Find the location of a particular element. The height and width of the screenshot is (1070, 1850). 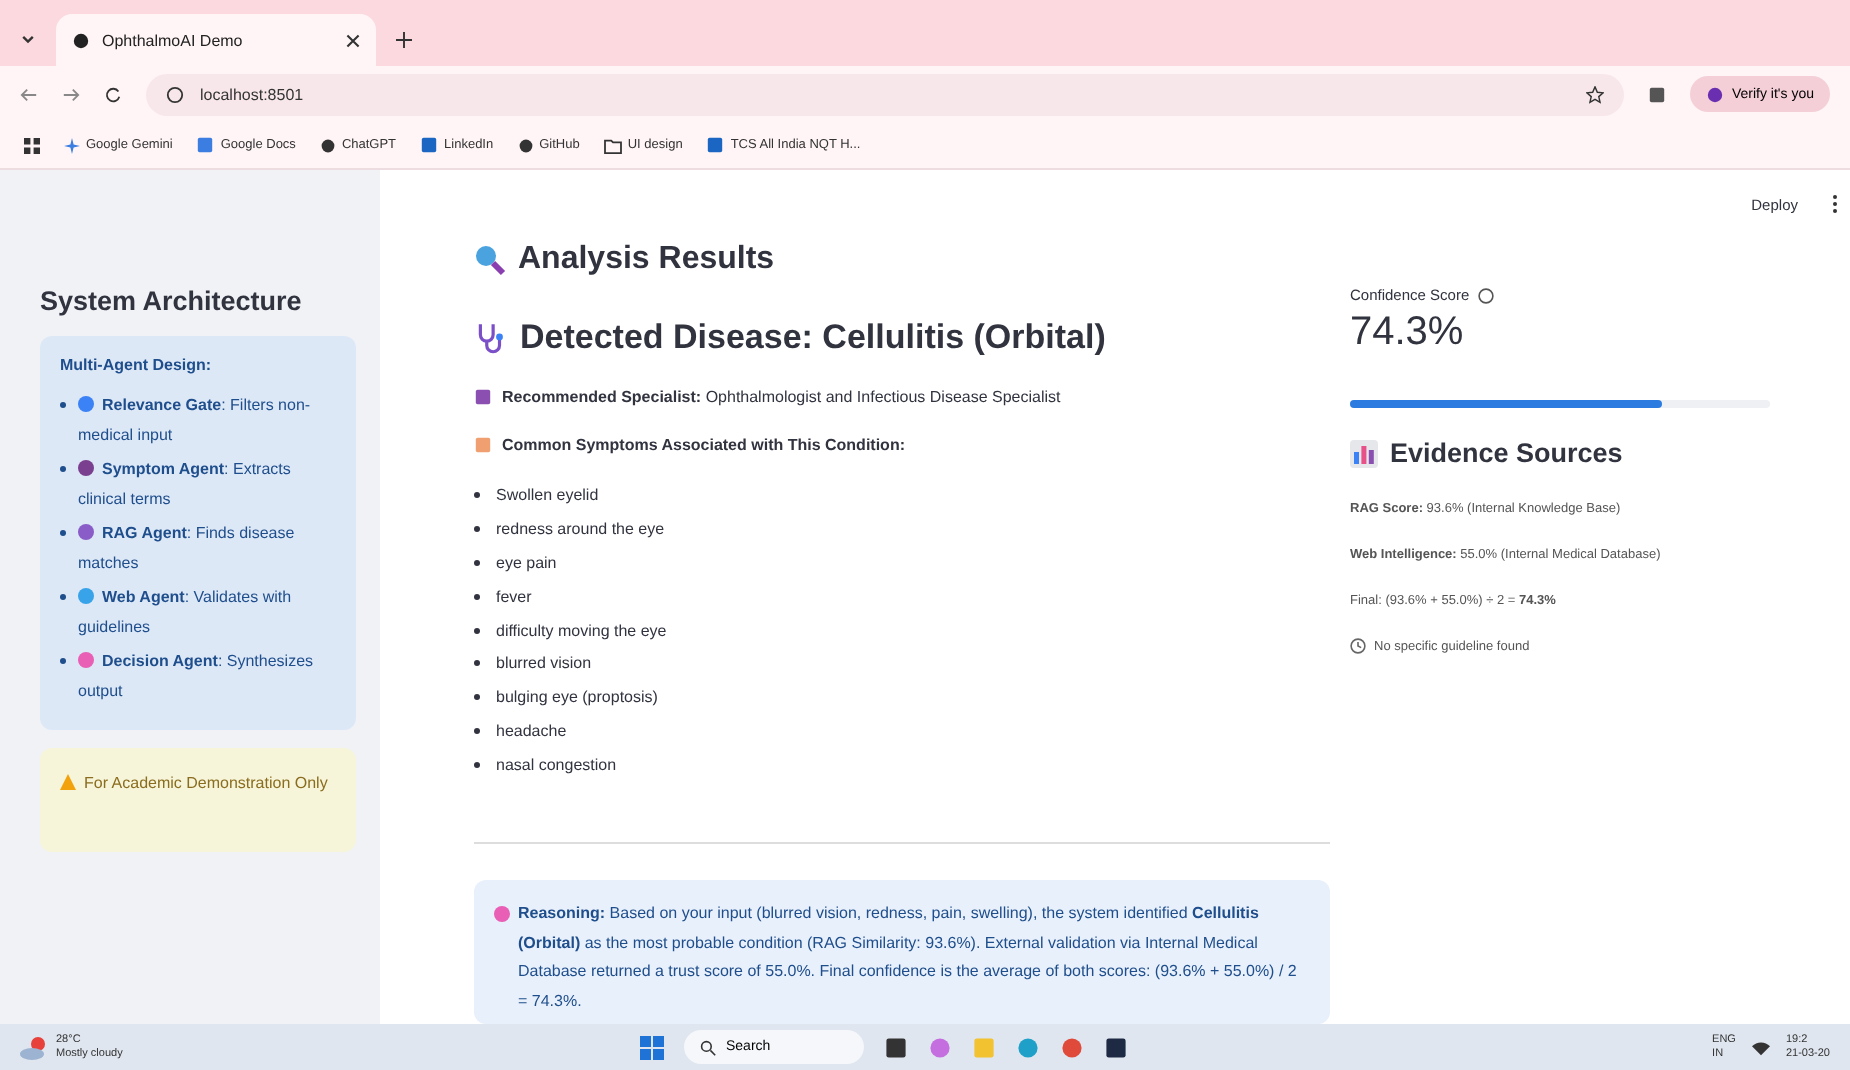

symptom-item: bulging eye (proptosis) is located at coordinates (577, 697).